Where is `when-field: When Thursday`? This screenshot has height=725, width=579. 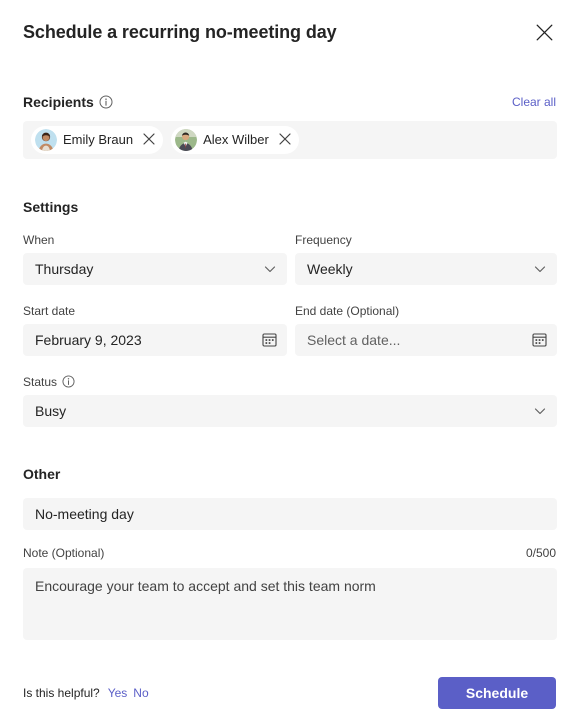 when-field: When Thursday is located at coordinates (155, 258).